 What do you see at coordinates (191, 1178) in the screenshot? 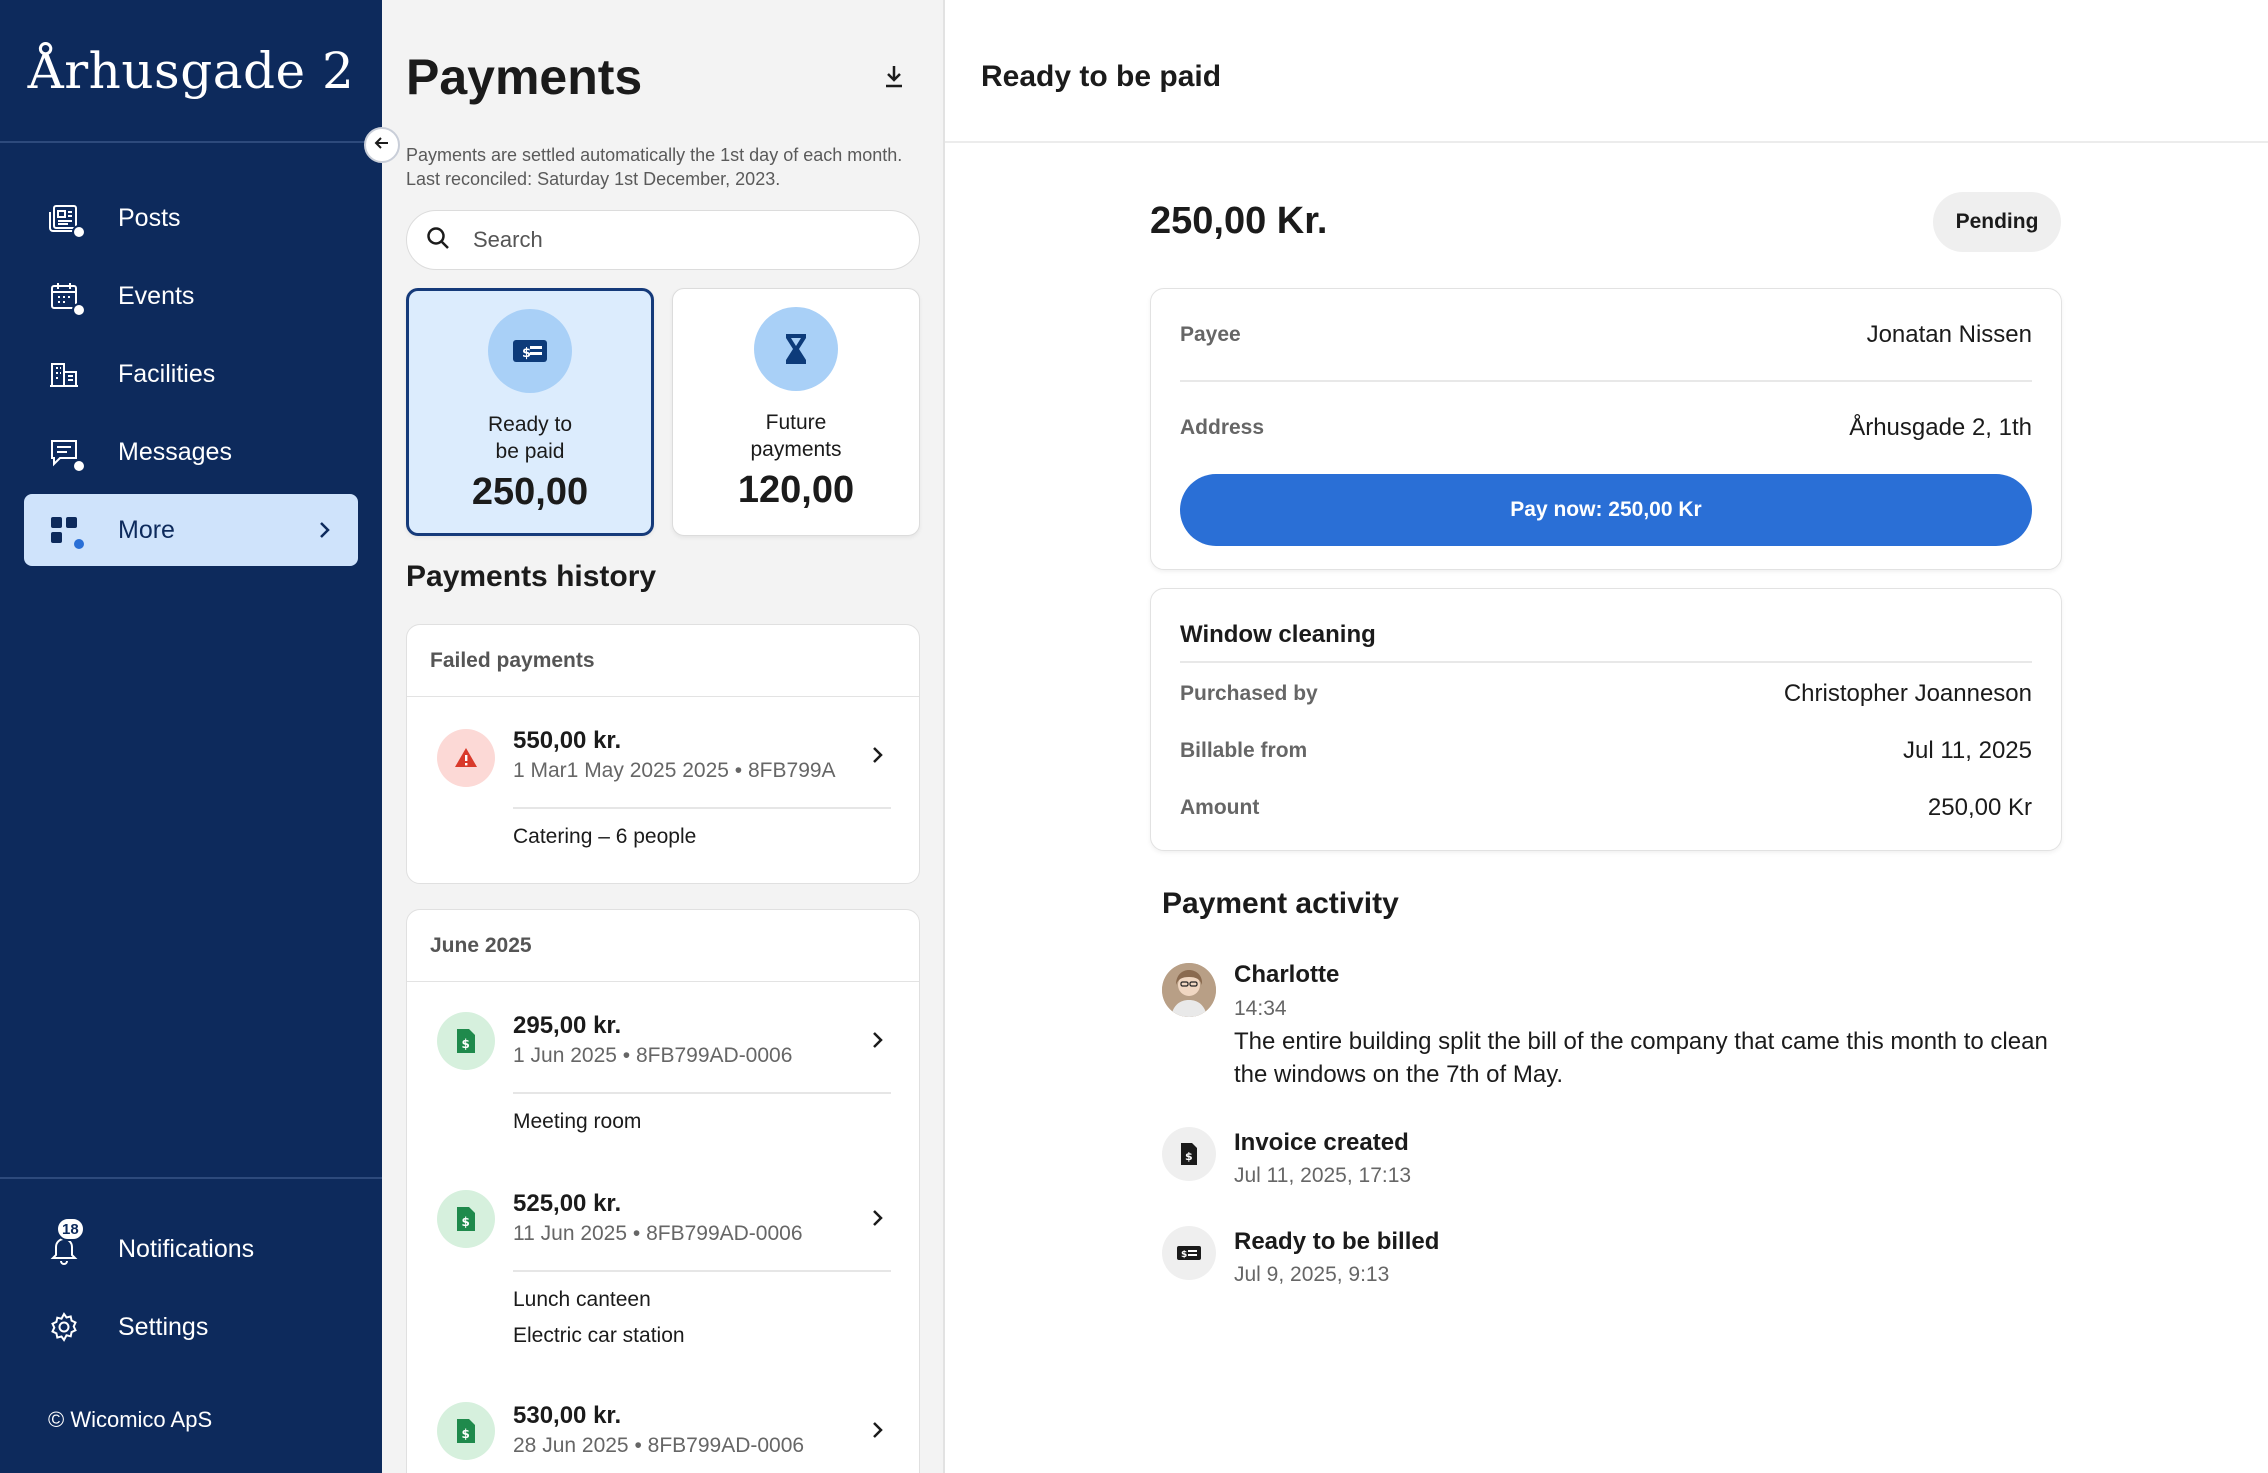
I see `sidebar-divider` at bounding box center [191, 1178].